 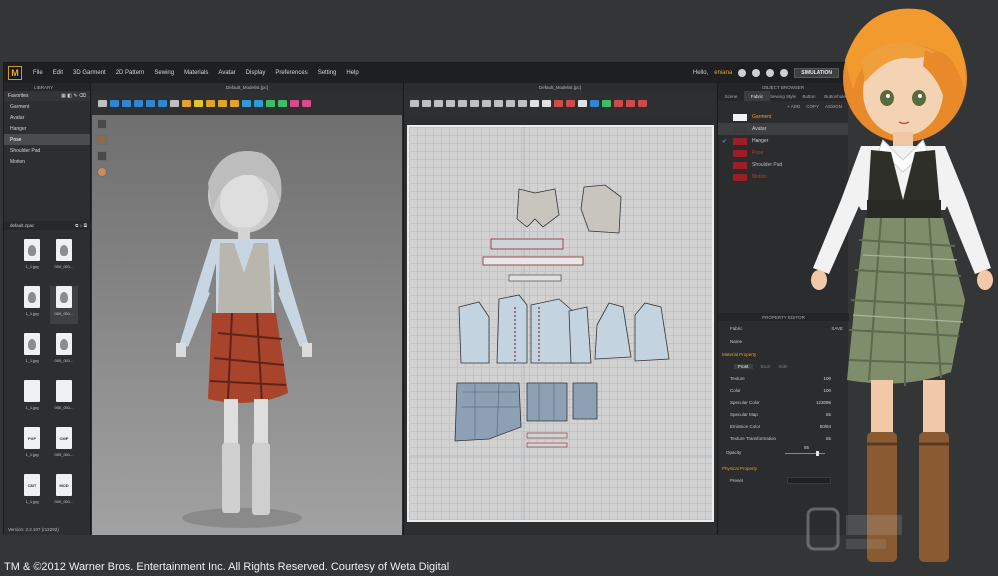 I want to click on fit-map-icon, so click(x=294, y=103).